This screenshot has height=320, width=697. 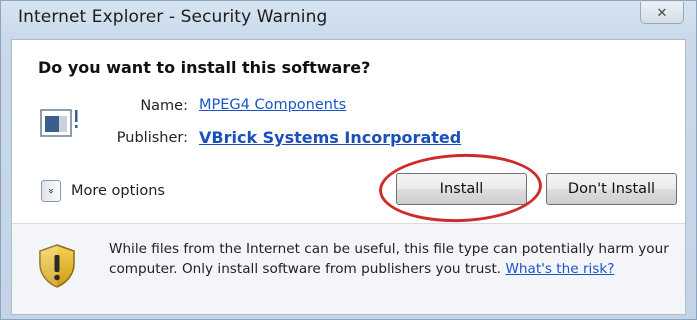 What do you see at coordinates (152, 138) in the screenshot?
I see `publisher-label: Publisher:` at bounding box center [152, 138].